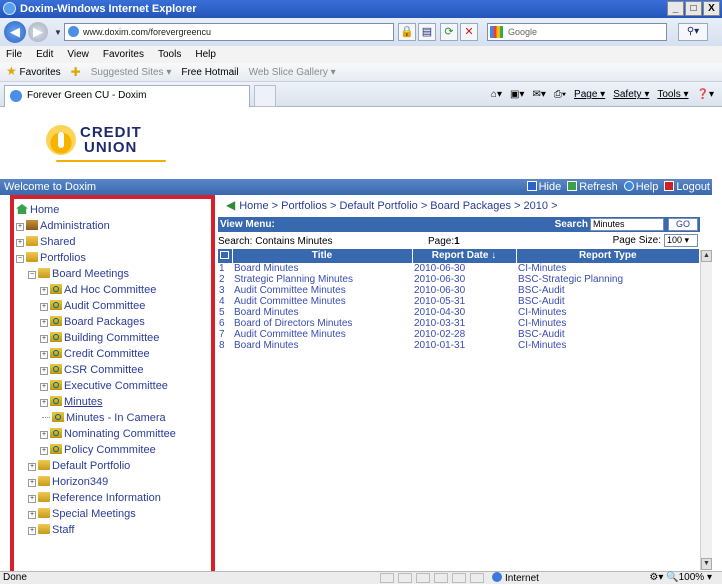  I want to click on table-row: 8 Board Minutes 2010-01-31 CI-Minutes, so click(459, 345).